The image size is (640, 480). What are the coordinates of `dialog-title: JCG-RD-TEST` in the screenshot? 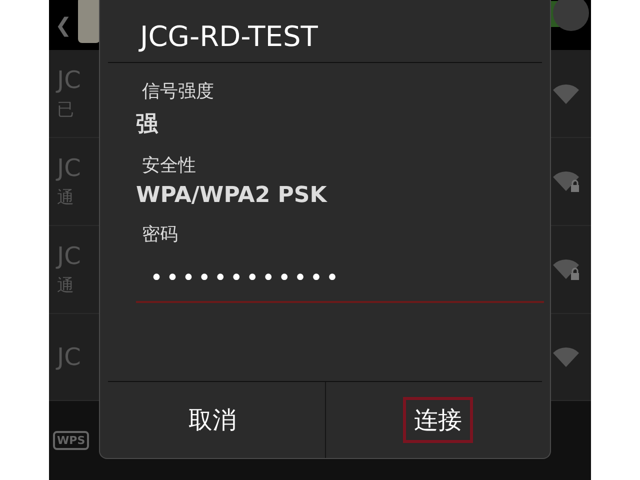 It's located at (229, 37).